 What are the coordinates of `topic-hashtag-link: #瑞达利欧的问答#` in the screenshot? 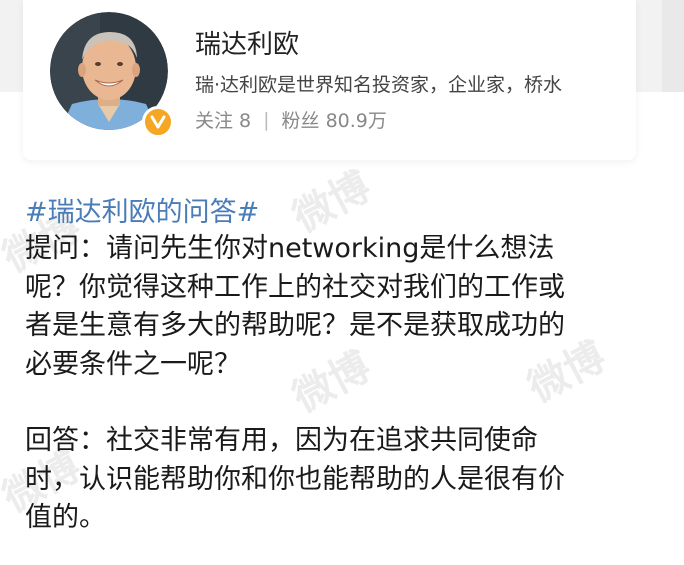 It's located at (340, 213).